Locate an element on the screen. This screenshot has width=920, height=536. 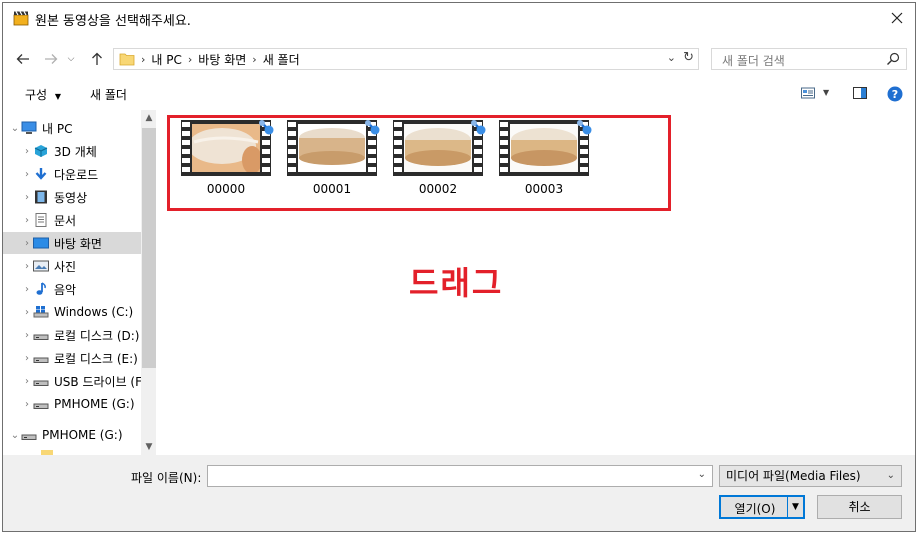
navigation-bar: ⌵ › 내 PC › 바탕 화면 › 새 폴더 ⌄ ↻ 새 폴더 검색 is located at coordinates (459, 59).